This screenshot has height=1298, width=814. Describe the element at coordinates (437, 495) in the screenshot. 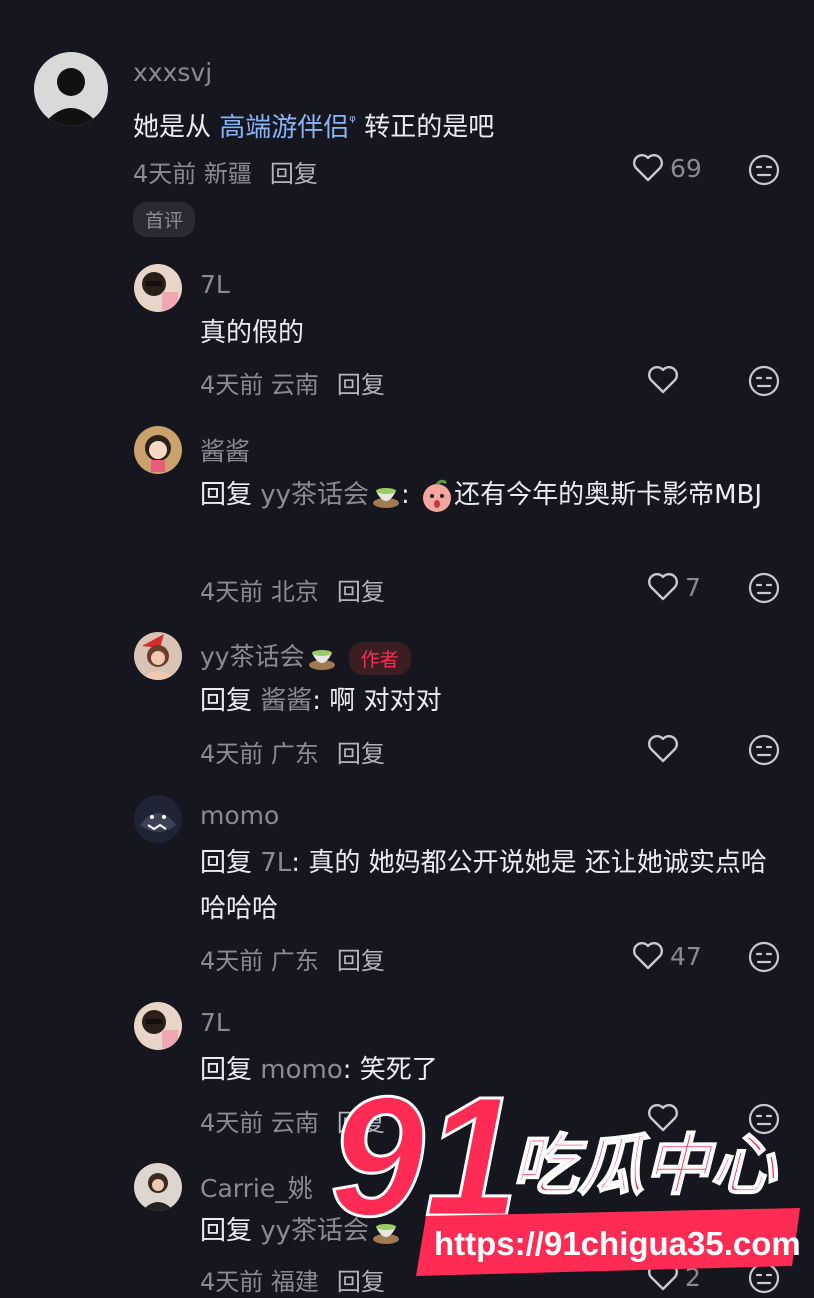

I see `peach-face-emoji-icon` at that location.